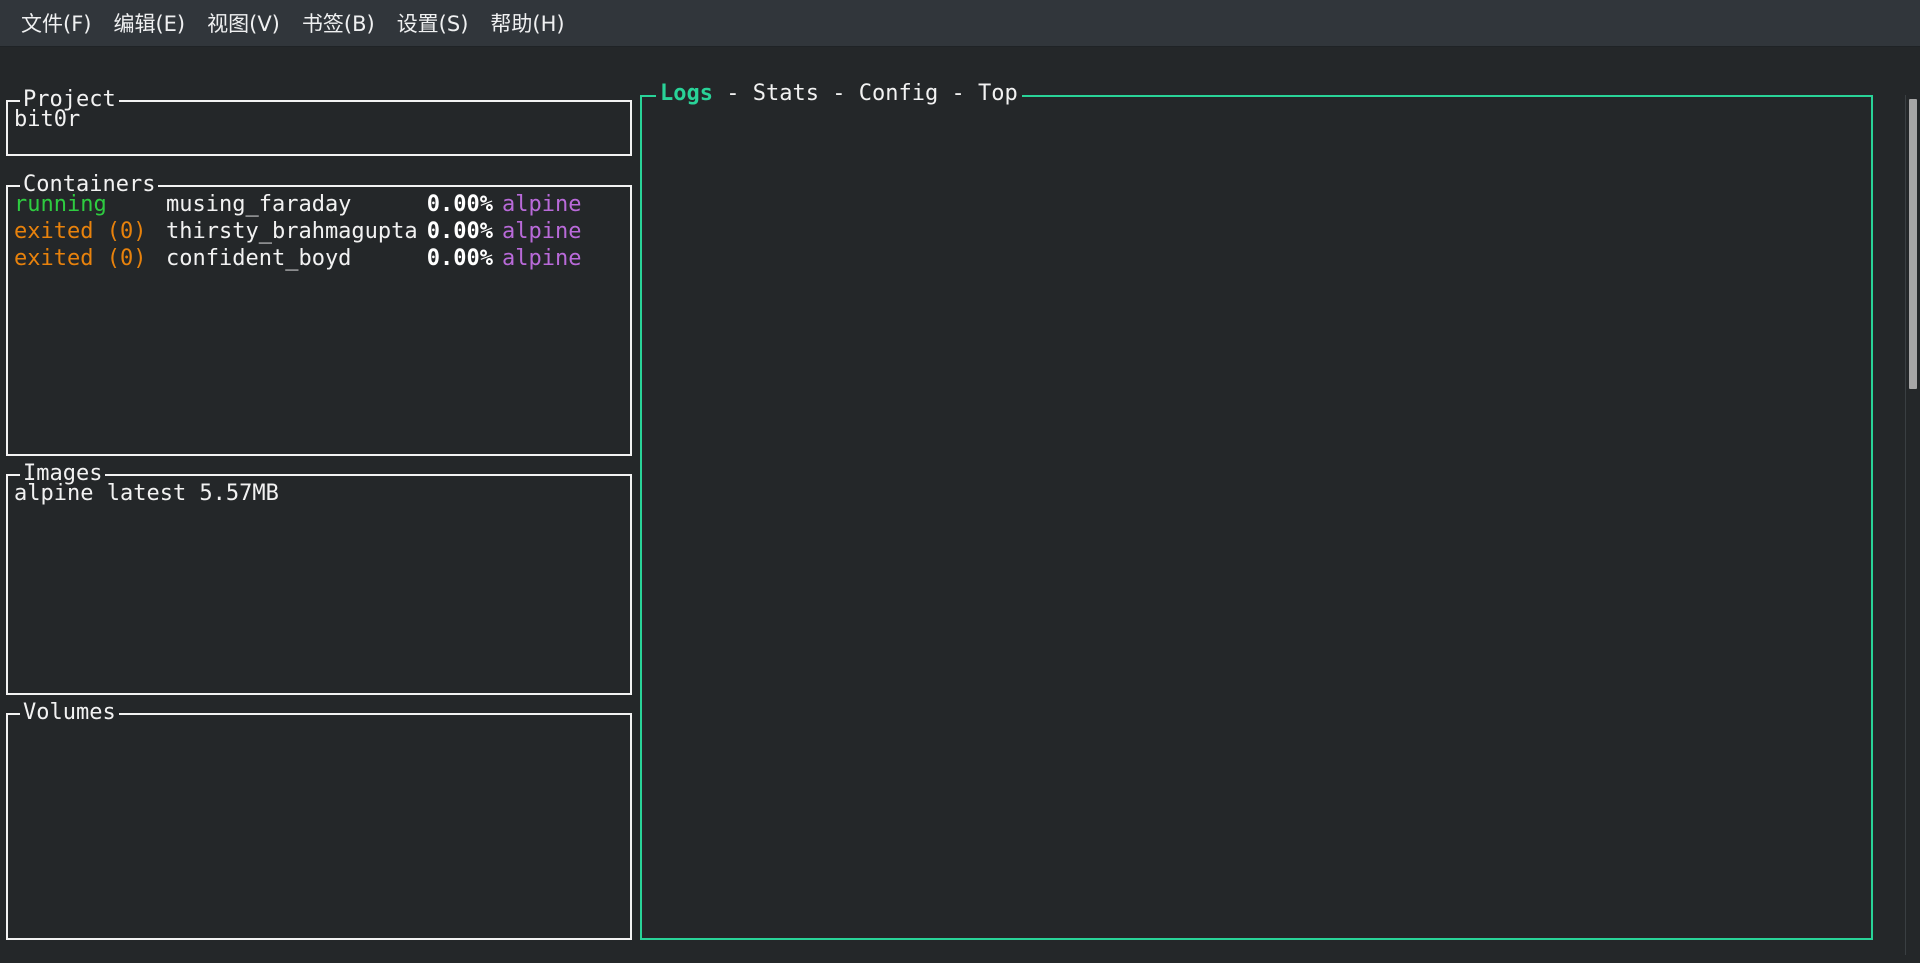 Image resolution: width=1920 pixels, height=963 pixels. Describe the element at coordinates (320, 827) in the screenshot. I see `volumes-panel-body` at that location.